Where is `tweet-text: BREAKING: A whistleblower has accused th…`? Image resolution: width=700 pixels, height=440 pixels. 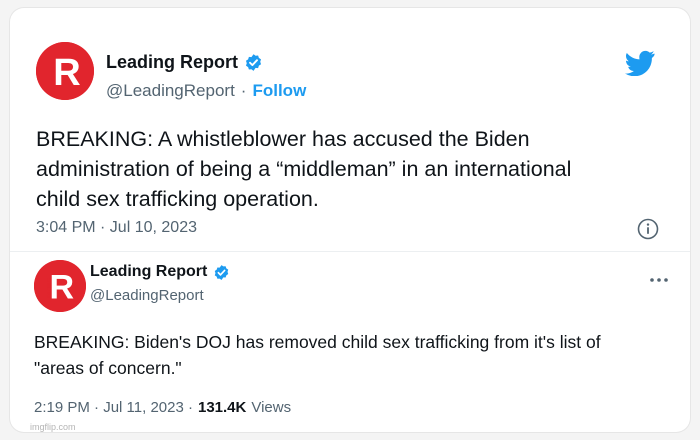
tweet-text: BREAKING: A whistleblower has accused th… is located at coordinates (304, 169).